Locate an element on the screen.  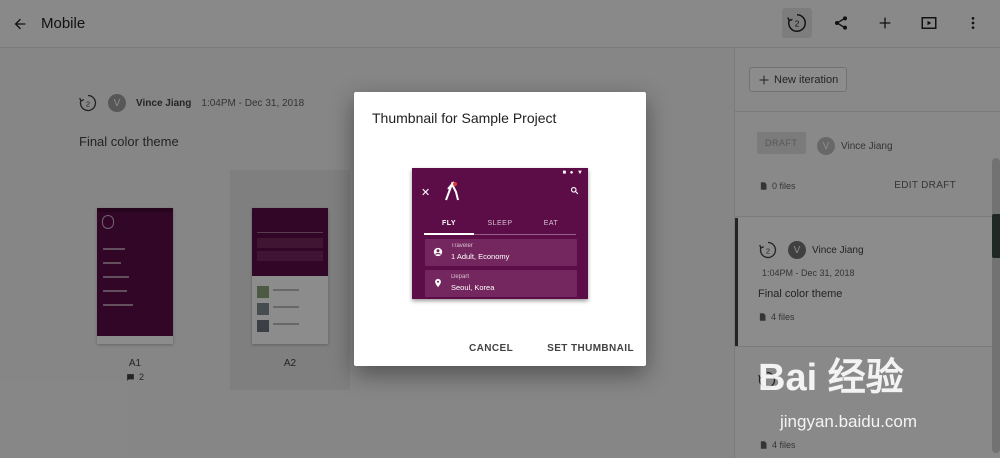
field-value: Seoul, Korea is located at coordinates (473, 287).